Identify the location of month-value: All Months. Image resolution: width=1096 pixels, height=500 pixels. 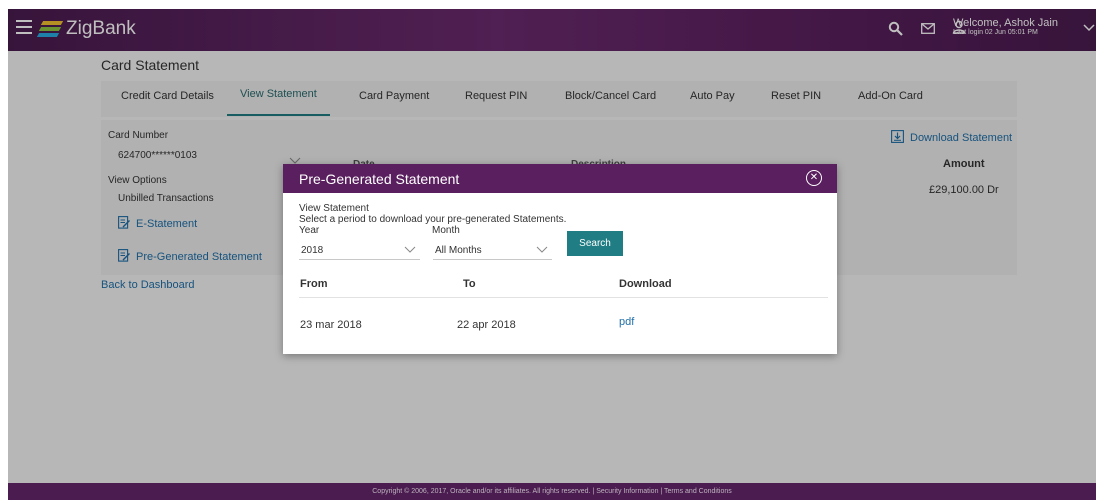
(458, 250).